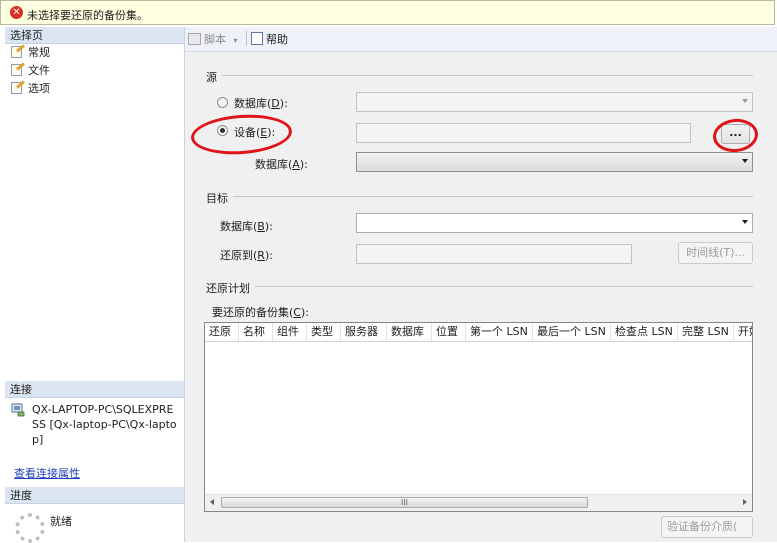  Describe the element at coordinates (261, 103) in the screenshot. I see `database-radio-label: 数据库(D):` at that location.